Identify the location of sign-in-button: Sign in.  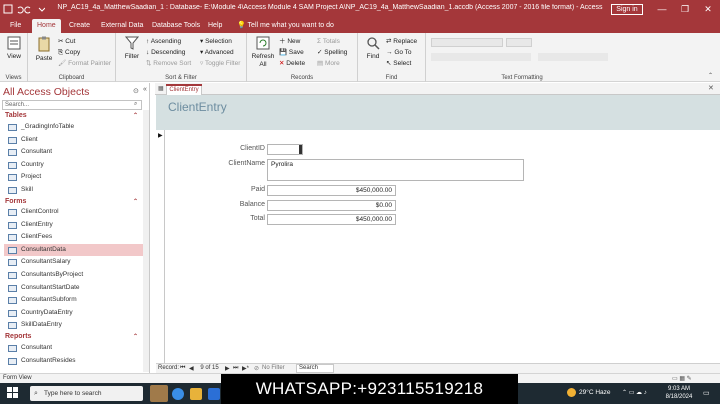
(627, 9).